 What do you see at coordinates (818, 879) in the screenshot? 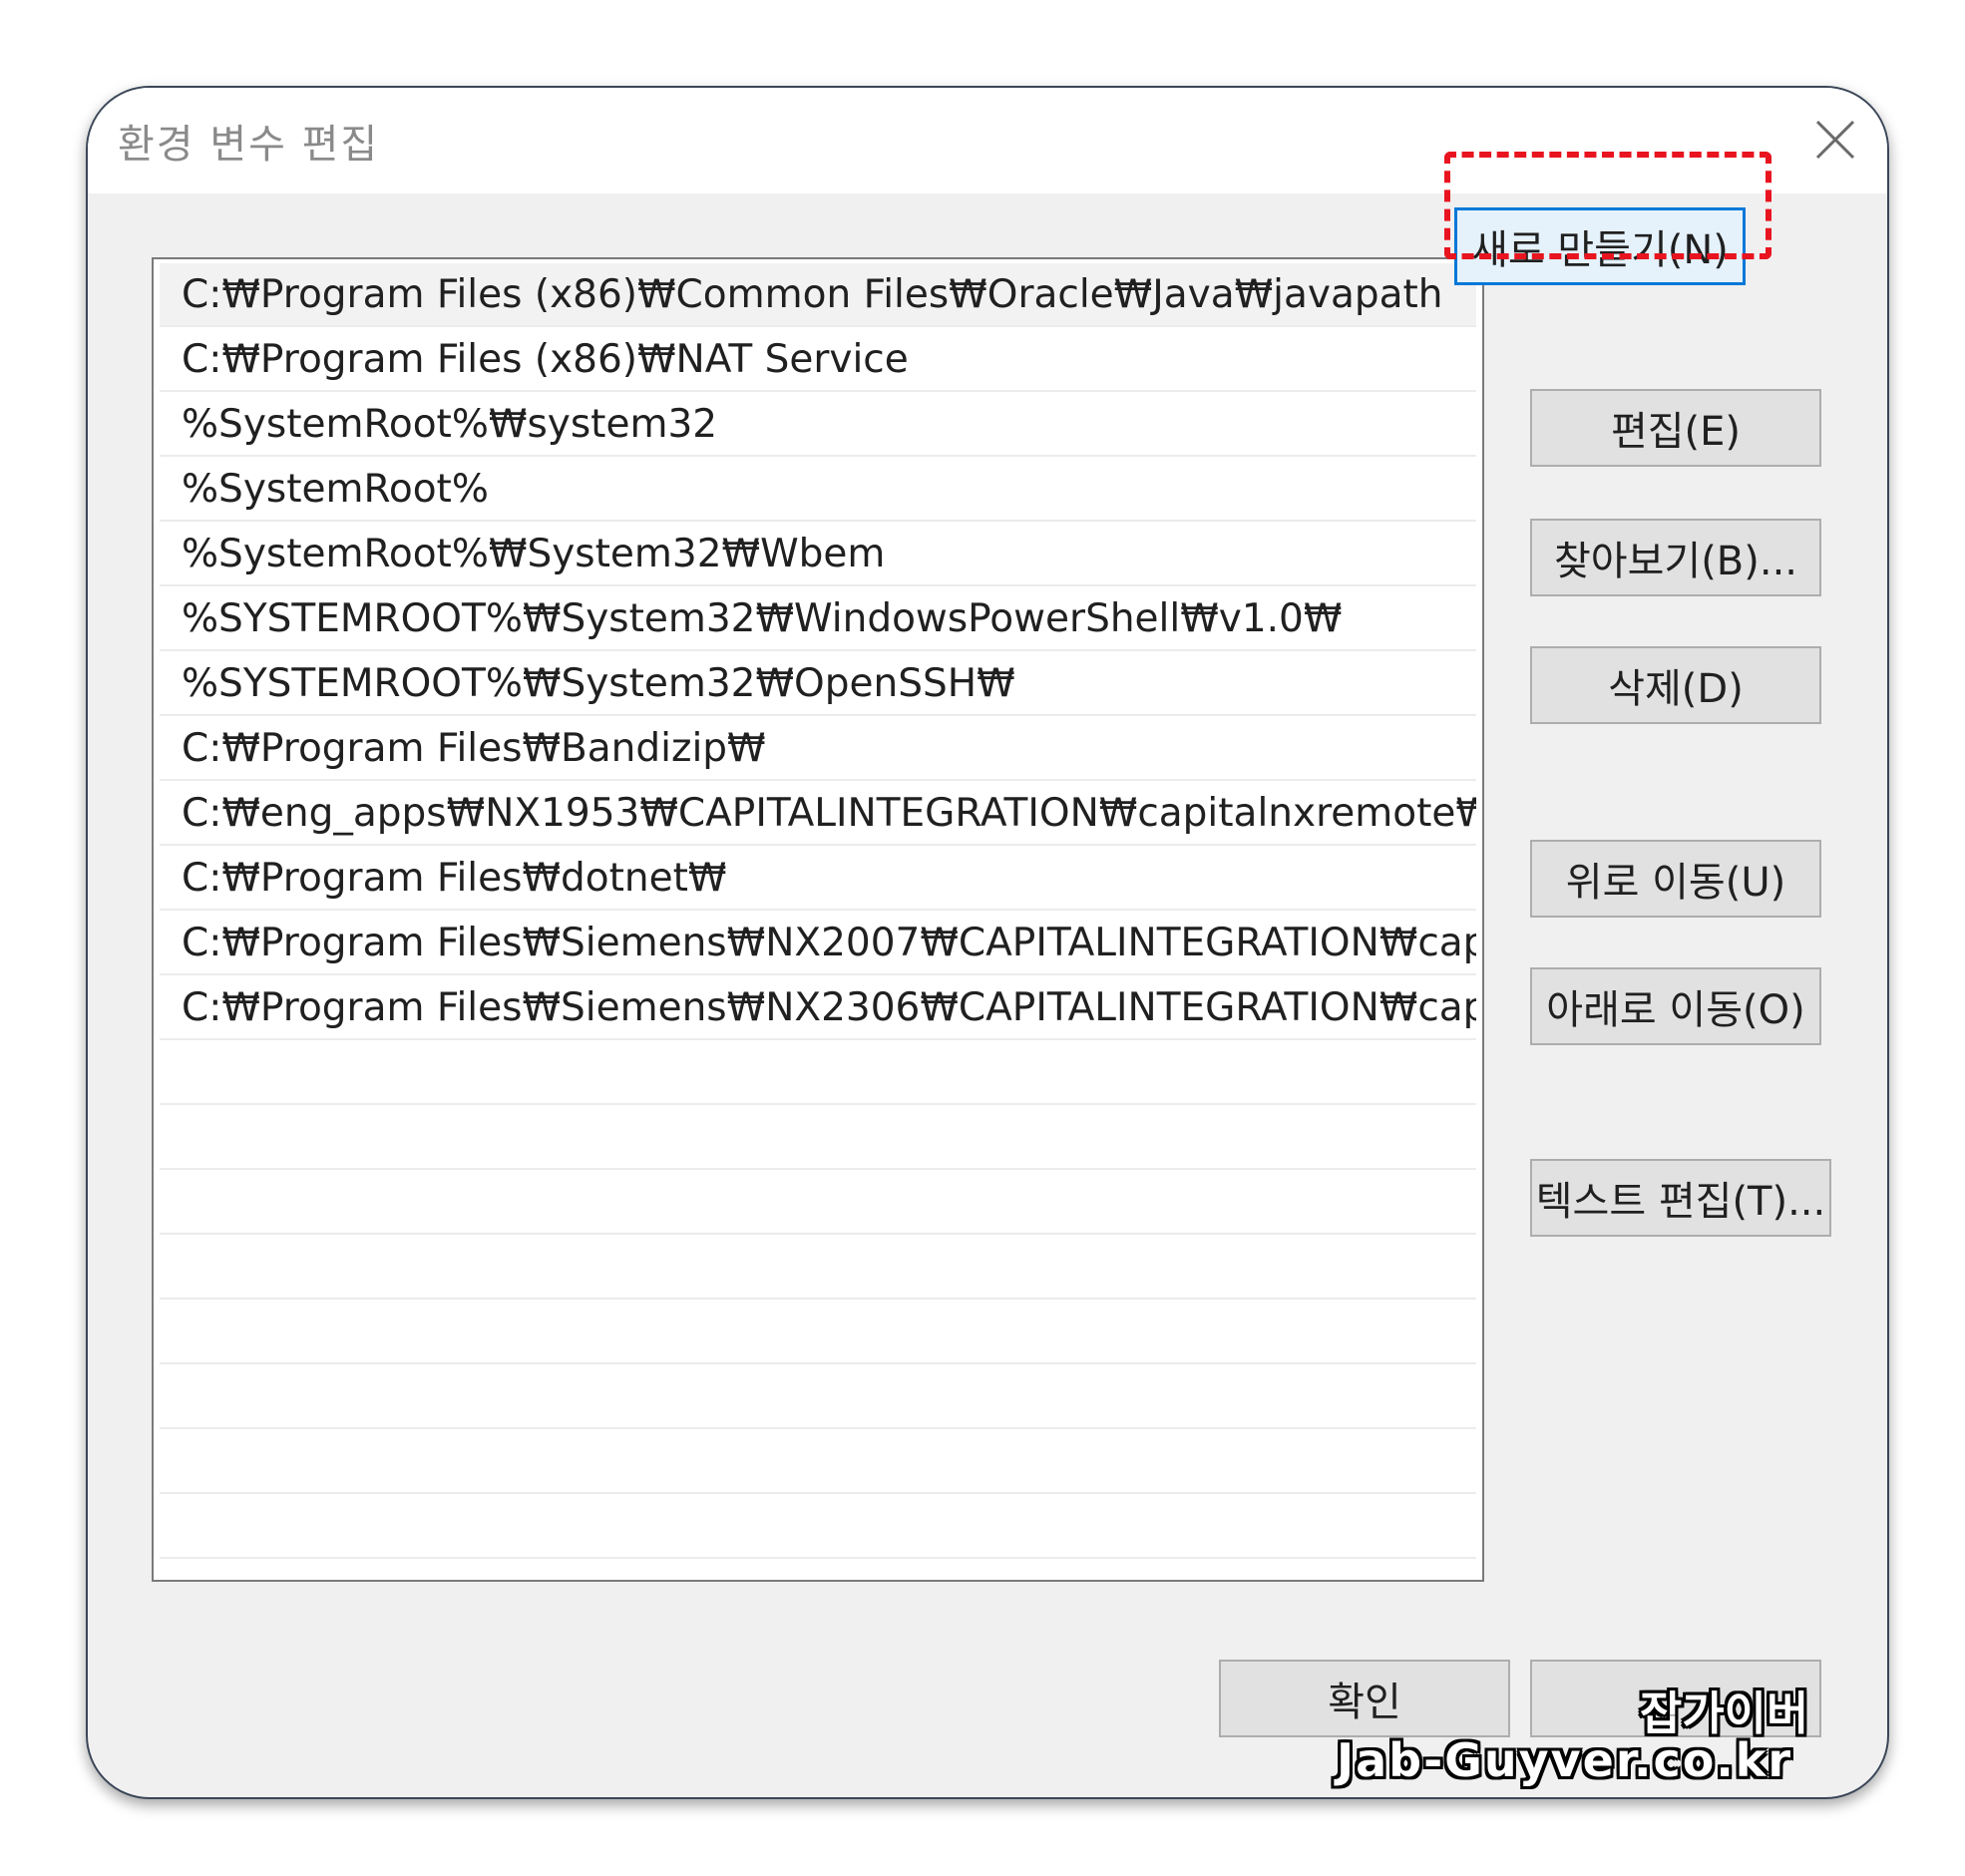
I see `list-item: C:₩Program Files₩dotnet₩` at bounding box center [818, 879].